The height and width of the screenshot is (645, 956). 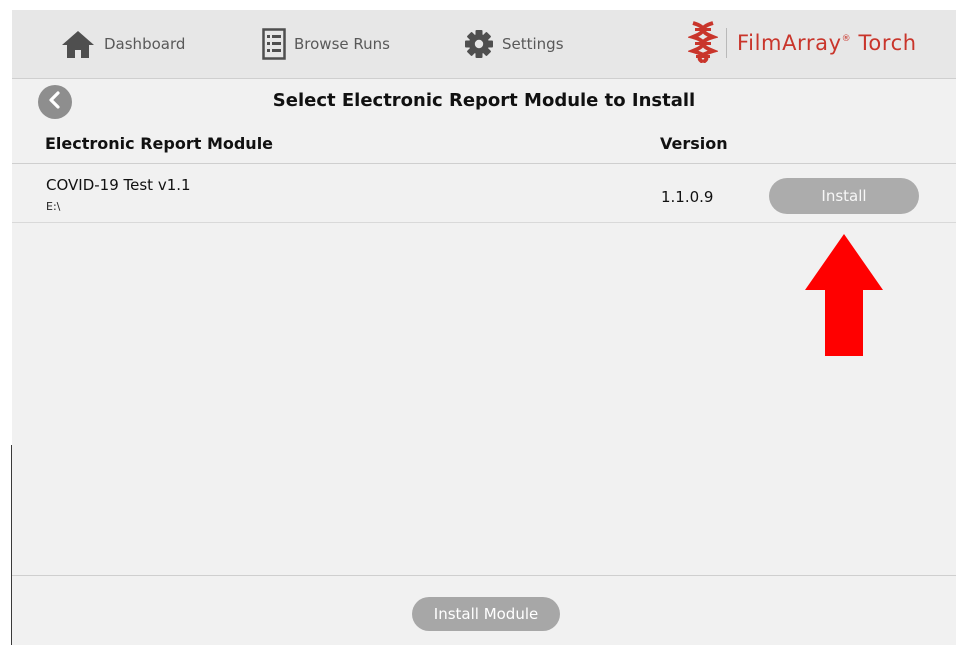 I want to click on nav-browse-runs-label: Browse Runs, so click(x=342, y=44).